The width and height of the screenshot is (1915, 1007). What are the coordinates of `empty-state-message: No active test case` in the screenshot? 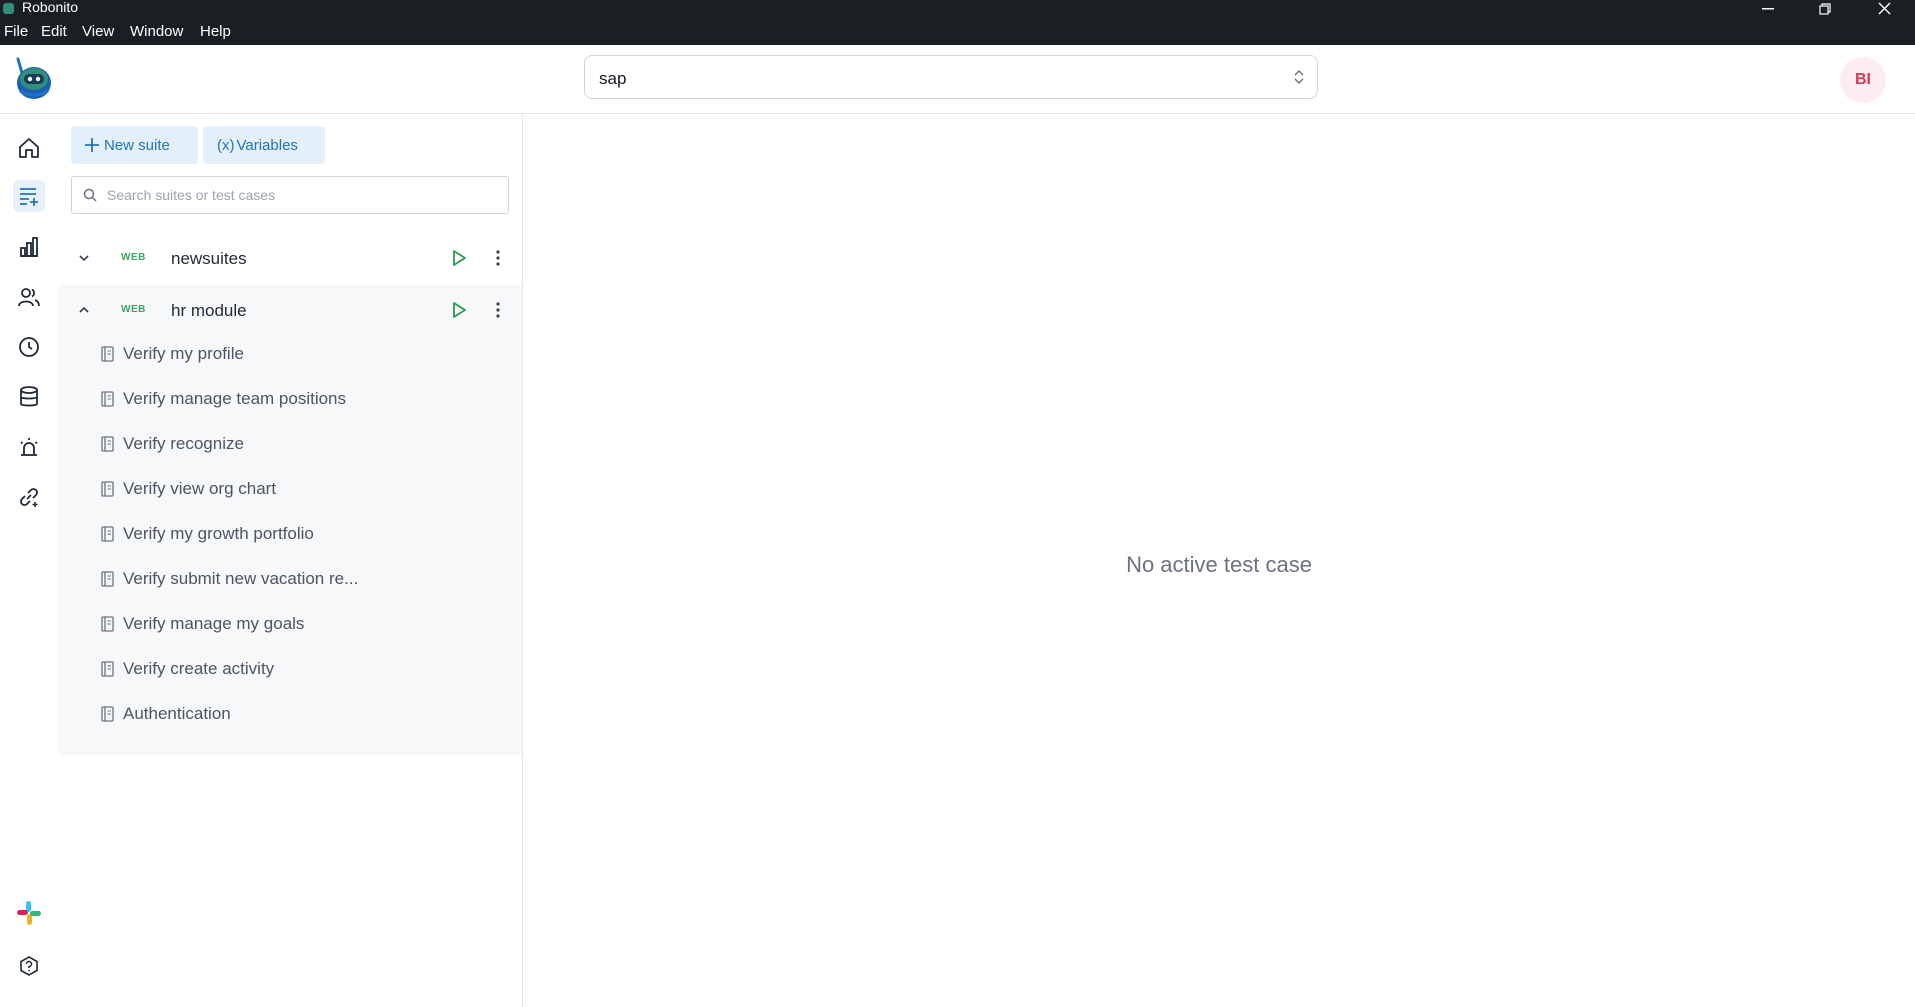 It's located at (1219, 564).